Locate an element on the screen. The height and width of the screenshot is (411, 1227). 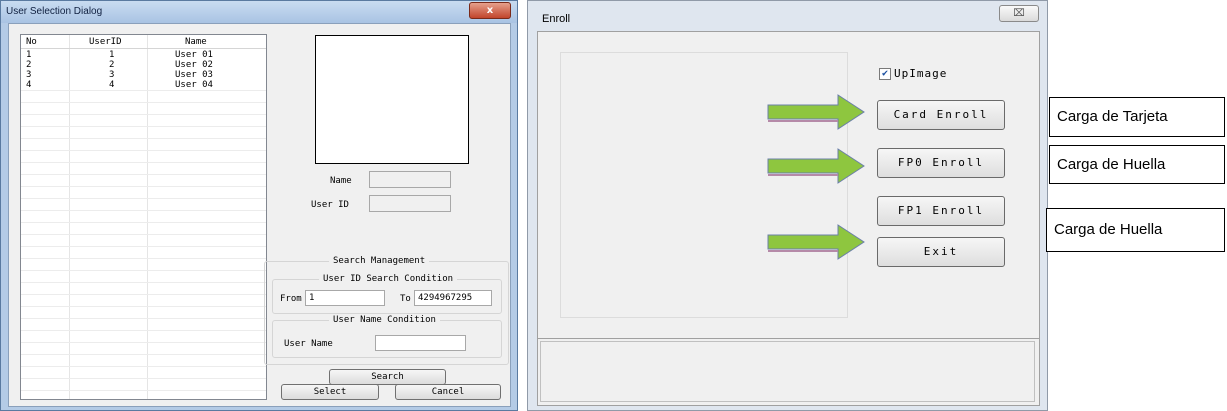
upimage-checkbox: ✔ is located at coordinates (885, 74).